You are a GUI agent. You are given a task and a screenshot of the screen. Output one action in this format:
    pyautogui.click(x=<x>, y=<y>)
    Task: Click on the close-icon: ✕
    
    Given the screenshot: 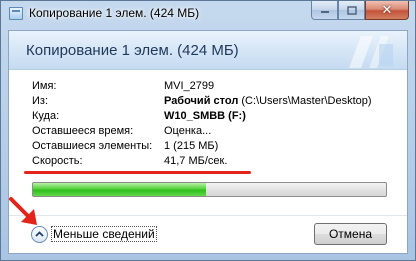 What is the action you would take?
    pyautogui.click(x=387, y=10)
    